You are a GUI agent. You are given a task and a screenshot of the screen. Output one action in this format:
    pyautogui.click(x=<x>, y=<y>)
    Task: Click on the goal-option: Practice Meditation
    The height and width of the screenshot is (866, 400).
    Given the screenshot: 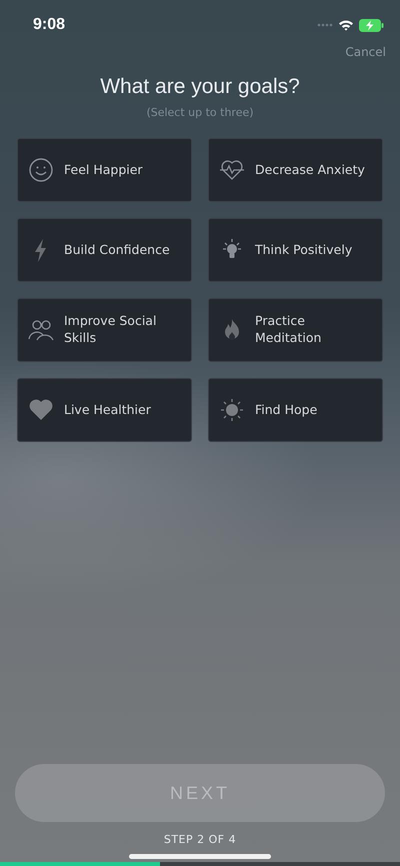 What is the action you would take?
    pyautogui.click(x=295, y=330)
    